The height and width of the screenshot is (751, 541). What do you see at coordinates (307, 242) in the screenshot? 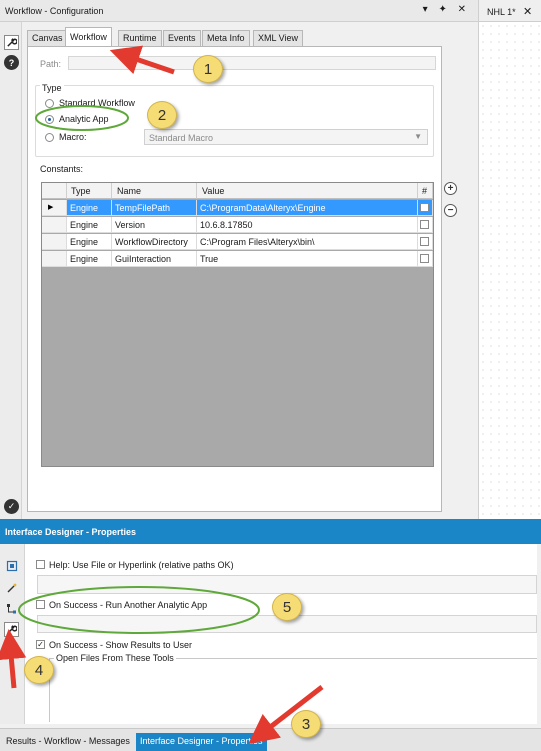
I see `cell-value: C:\Program Files\Alteryx\bin\` at bounding box center [307, 242].